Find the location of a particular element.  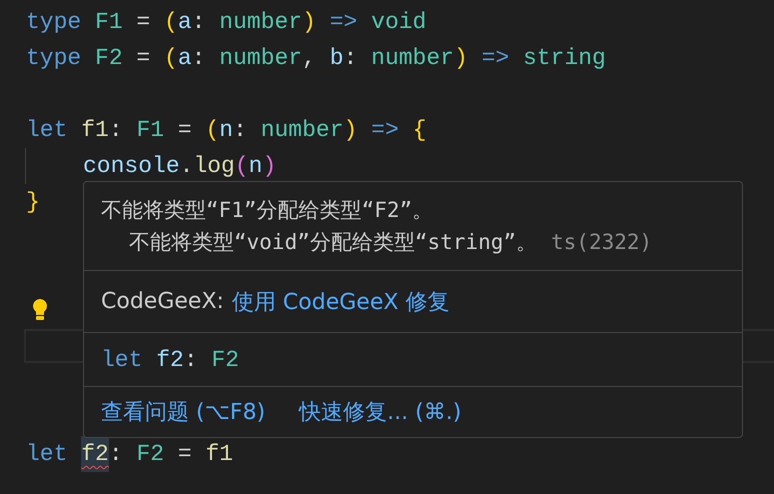

code-token: } is located at coordinates (33, 202).